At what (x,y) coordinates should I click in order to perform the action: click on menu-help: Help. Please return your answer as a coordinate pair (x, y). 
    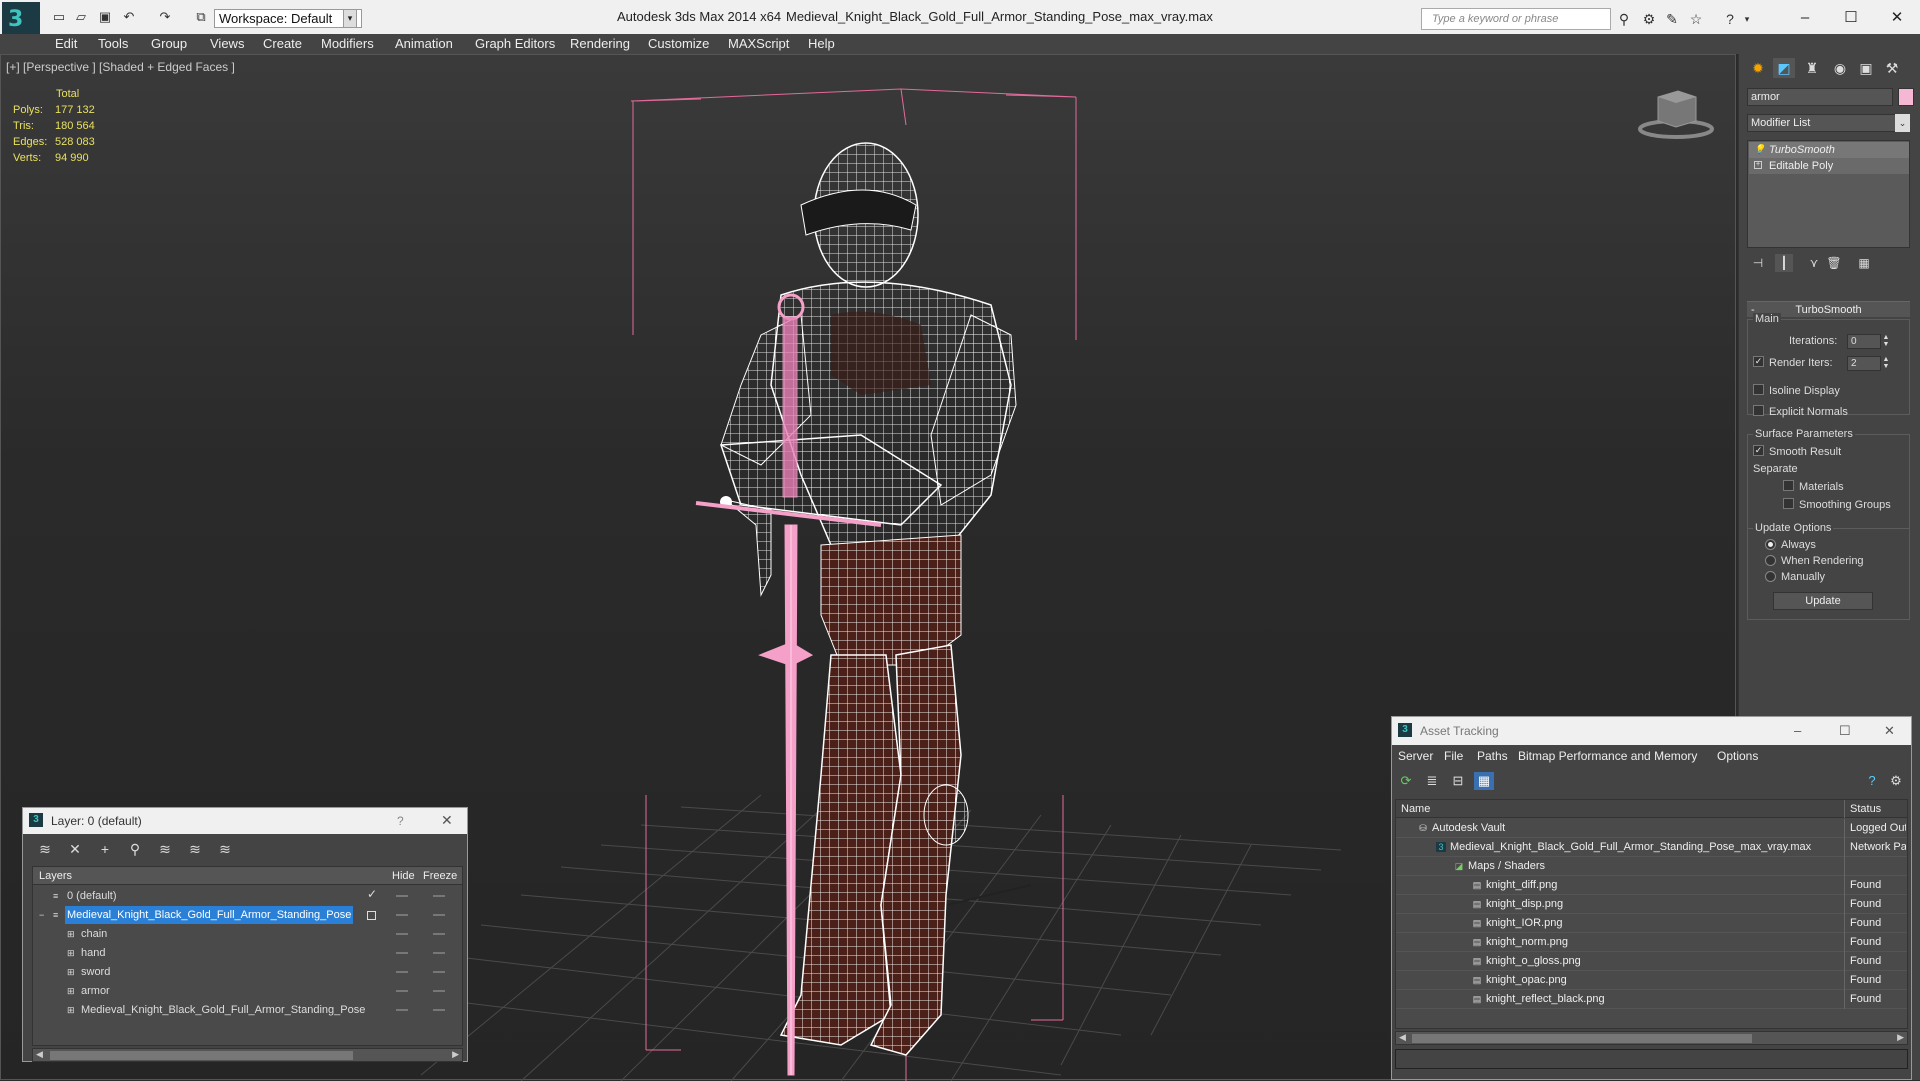
    Looking at the image, I should click on (821, 43).